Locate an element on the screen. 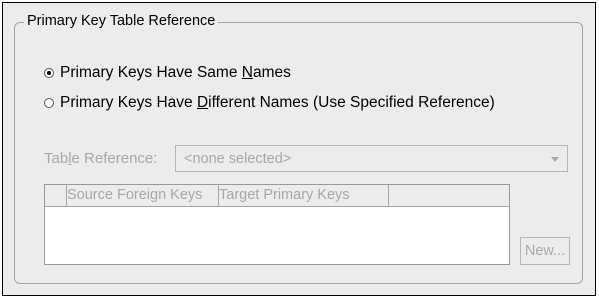  table-reference-label: Table Reference: is located at coordinates (101, 158).